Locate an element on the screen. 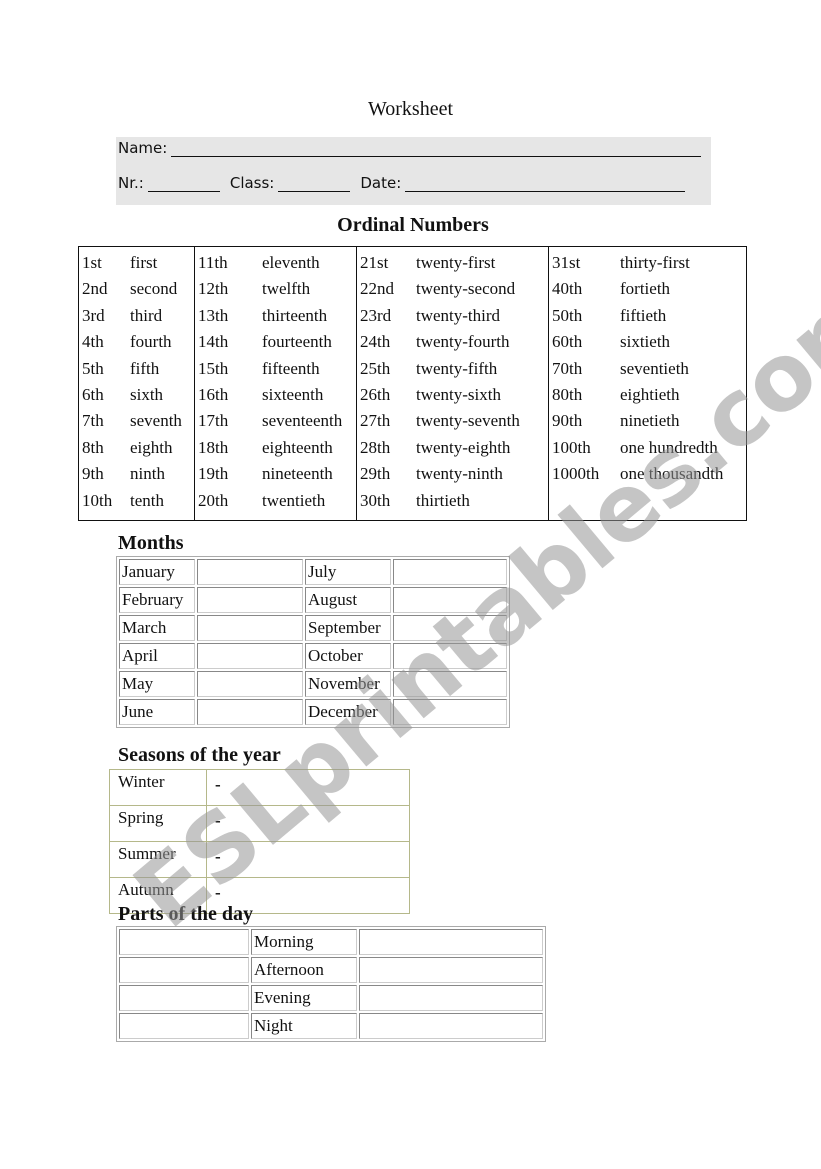  ordinal-row: 13th thirteenth is located at coordinates (276, 316).